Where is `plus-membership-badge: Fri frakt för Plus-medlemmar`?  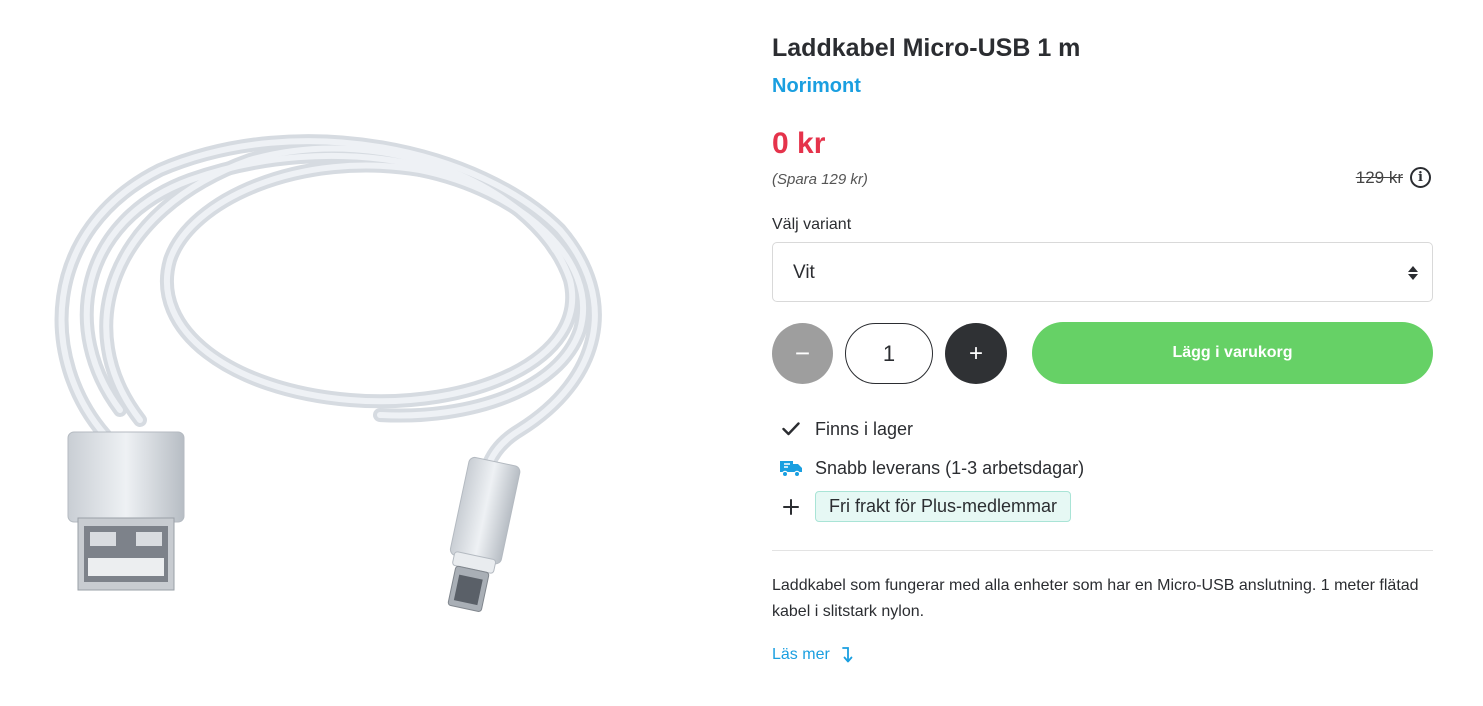
plus-membership-badge: Fri frakt för Plus-medlemmar is located at coordinates (943, 506).